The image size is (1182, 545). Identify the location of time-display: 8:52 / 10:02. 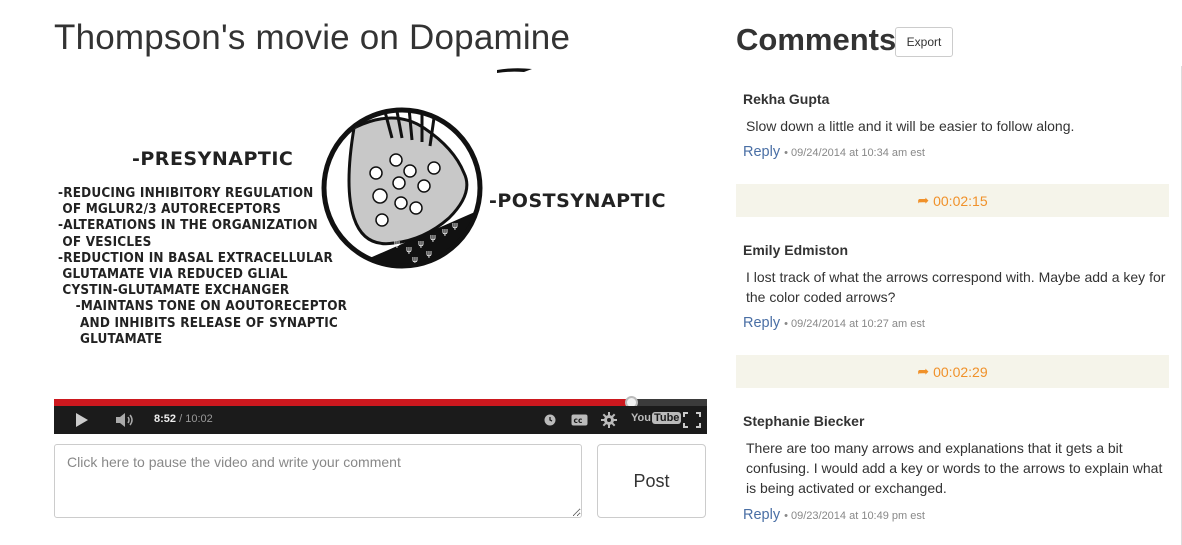
(183, 419).